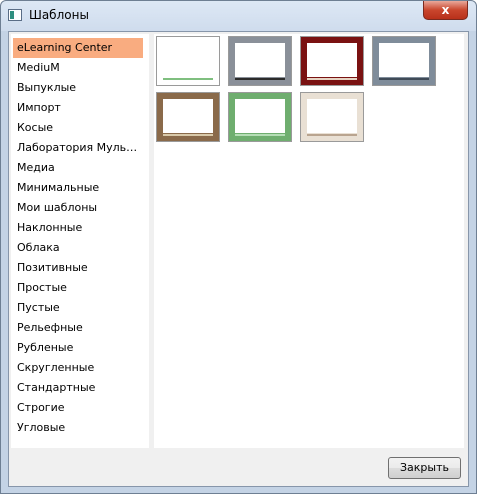  What do you see at coordinates (78, 108) in the screenshot?
I see `sidebar-item: Импорт` at bounding box center [78, 108].